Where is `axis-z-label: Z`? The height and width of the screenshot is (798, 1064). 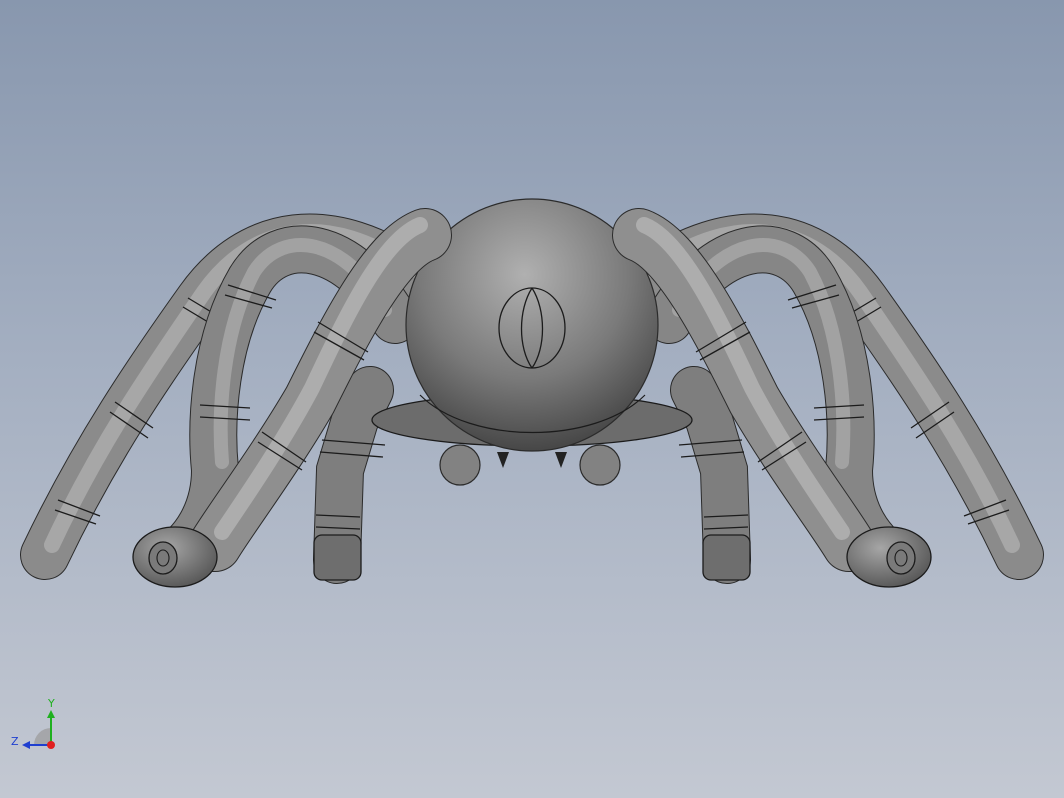
axis-z-label: Z is located at coordinates (15, 741).